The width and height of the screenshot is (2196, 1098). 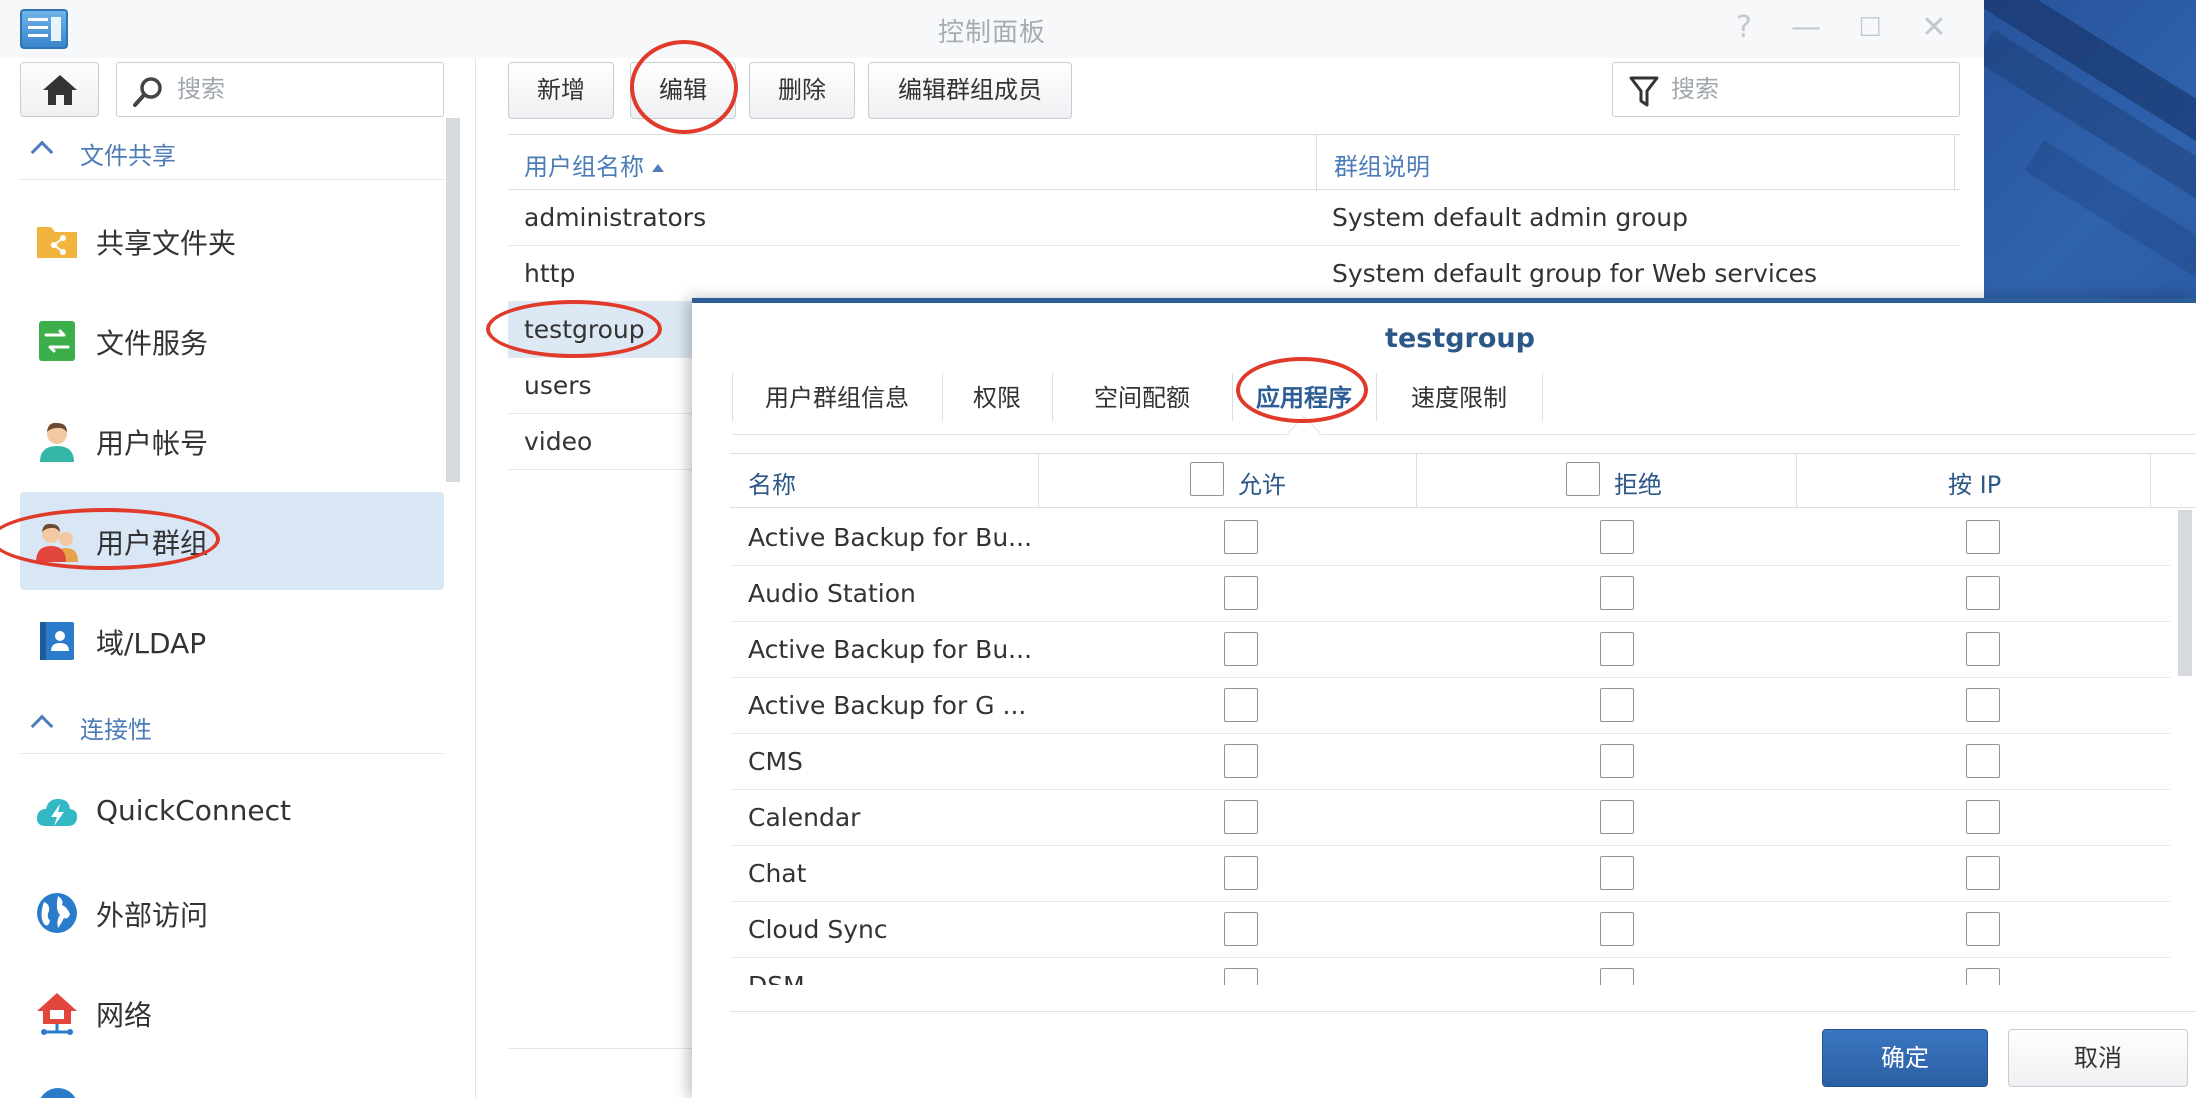 What do you see at coordinates (772, 485) in the screenshot?
I see `column-header-name: 名称` at bounding box center [772, 485].